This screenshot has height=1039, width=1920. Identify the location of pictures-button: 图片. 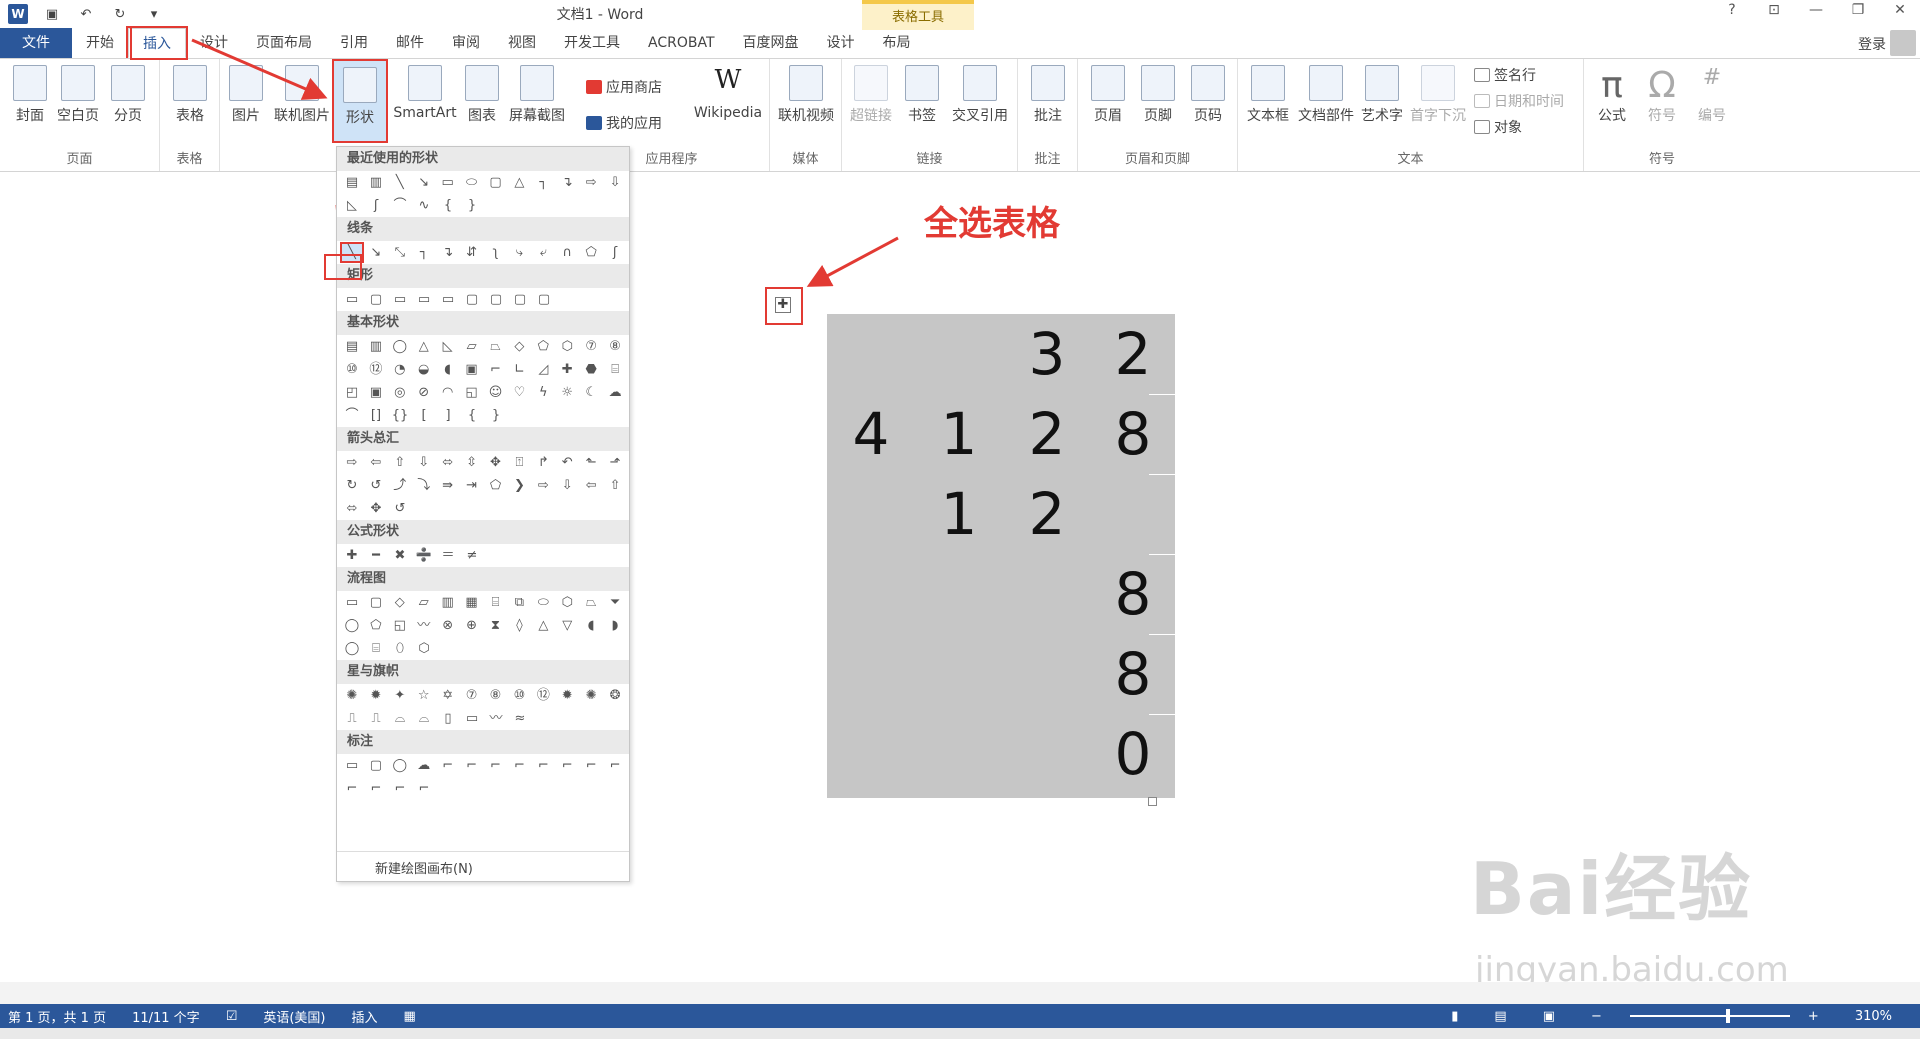
(246, 95).